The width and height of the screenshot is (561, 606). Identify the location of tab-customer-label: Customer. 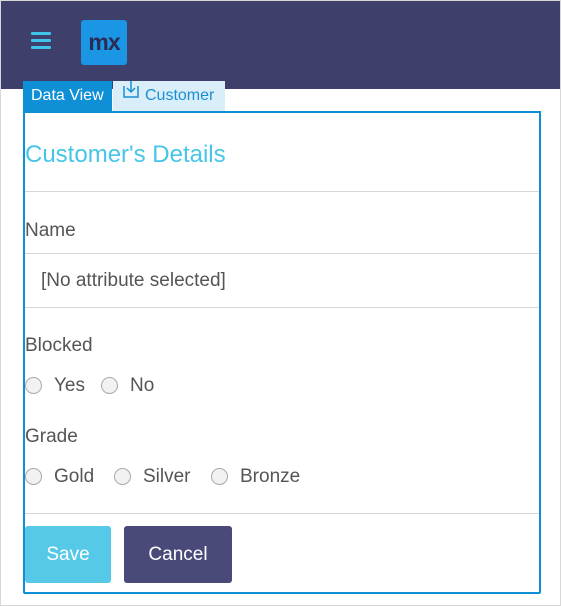
(180, 95).